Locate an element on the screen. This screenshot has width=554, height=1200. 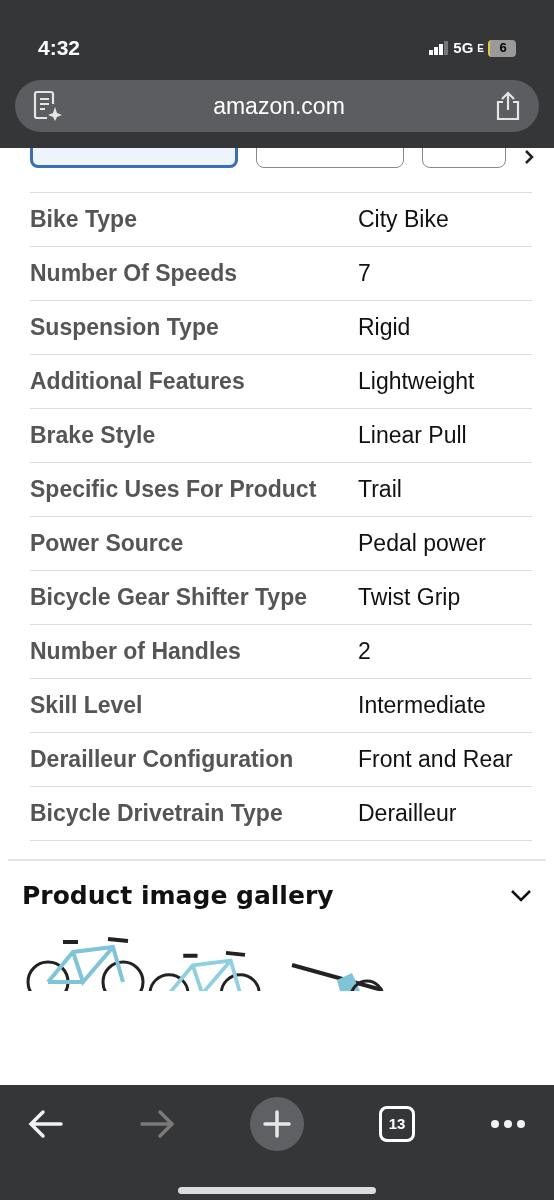
spec-value: 7 is located at coordinates (365, 273).